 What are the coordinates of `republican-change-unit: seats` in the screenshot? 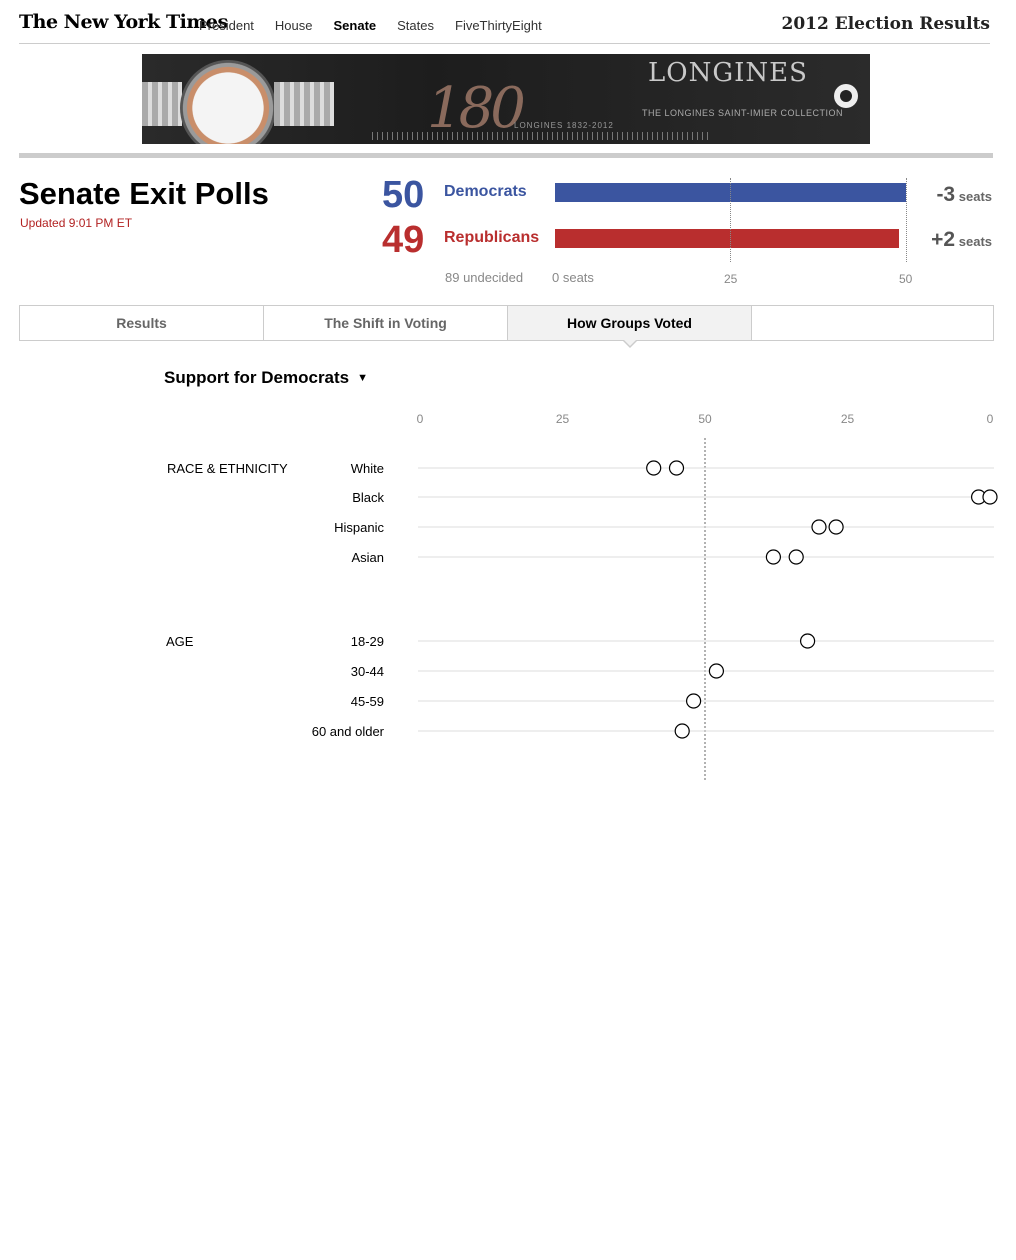 It's located at (975, 241).